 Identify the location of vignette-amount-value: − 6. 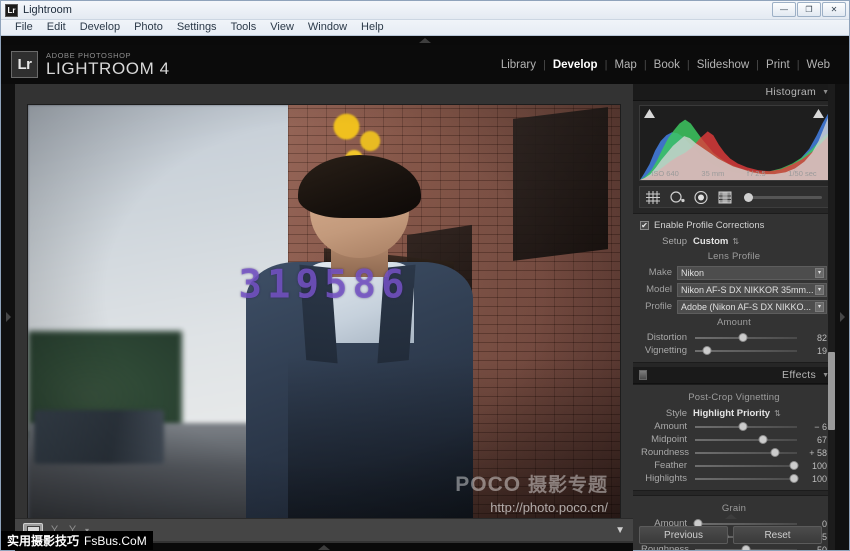
(815, 427).